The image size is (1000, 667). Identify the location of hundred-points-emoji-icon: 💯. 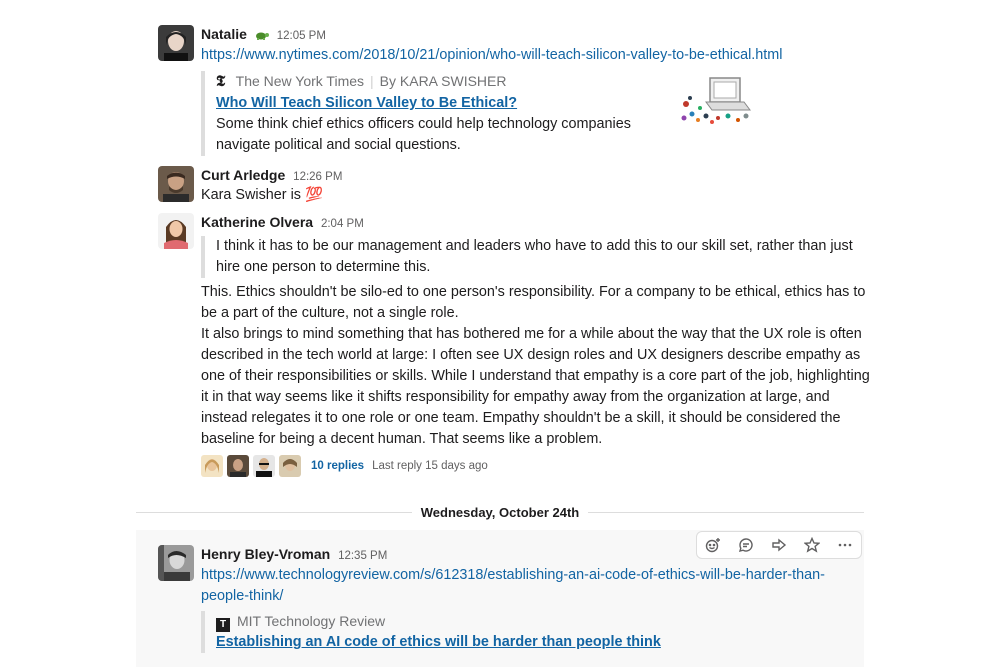
(313, 195).